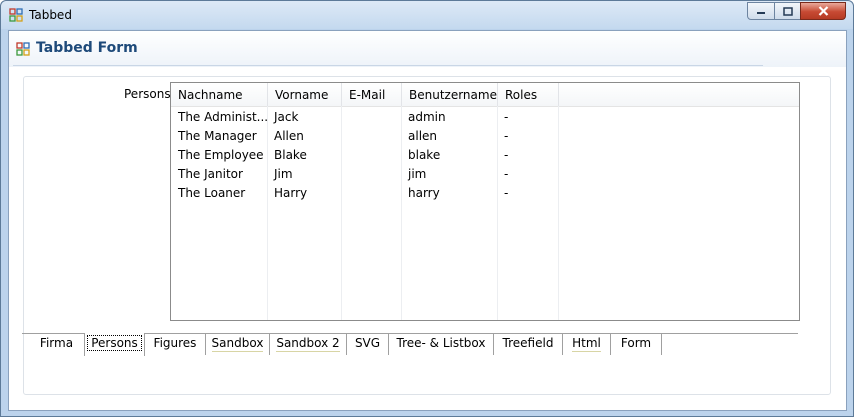 The width and height of the screenshot is (854, 417). Describe the element at coordinates (417, 174) in the screenshot. I see `cell-benutzername: jim` at that location.